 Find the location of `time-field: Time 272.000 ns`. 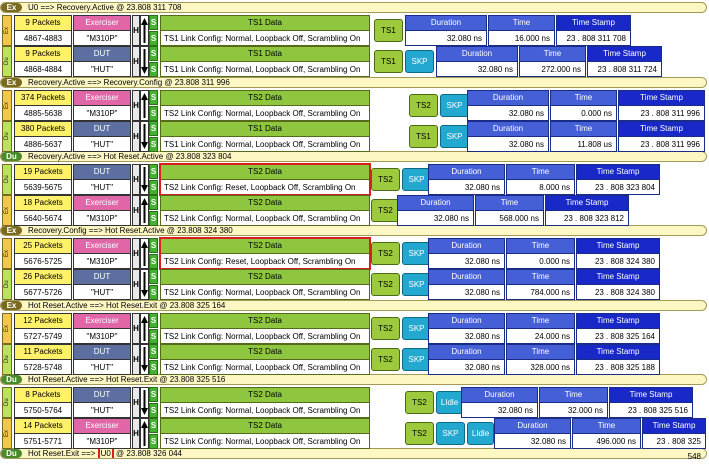

time-field: Time 272.000 ns is located at coordinates (552, 61).